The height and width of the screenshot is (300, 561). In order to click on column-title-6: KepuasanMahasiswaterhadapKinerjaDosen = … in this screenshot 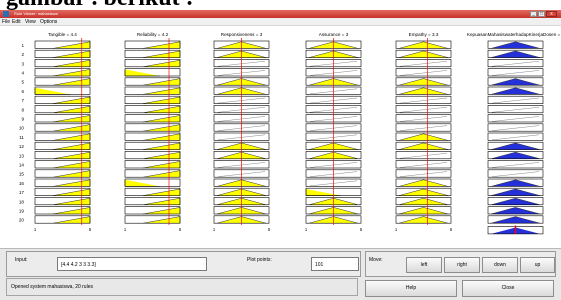, I will do `click(514, 34)`.